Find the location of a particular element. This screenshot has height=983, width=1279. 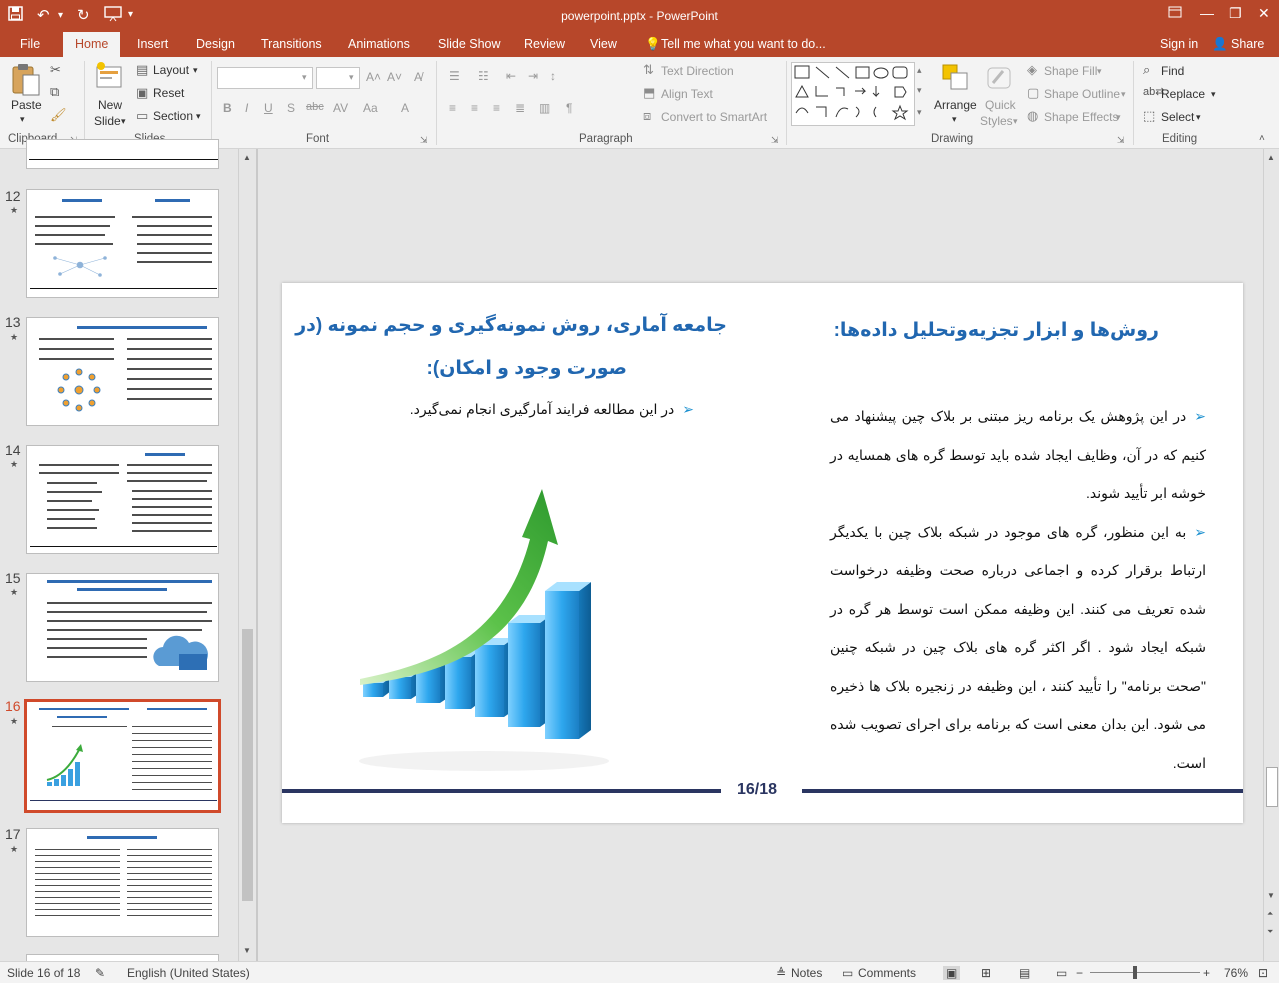

increase-indent-icon: ⇥ is located at coordinates (533, 76).